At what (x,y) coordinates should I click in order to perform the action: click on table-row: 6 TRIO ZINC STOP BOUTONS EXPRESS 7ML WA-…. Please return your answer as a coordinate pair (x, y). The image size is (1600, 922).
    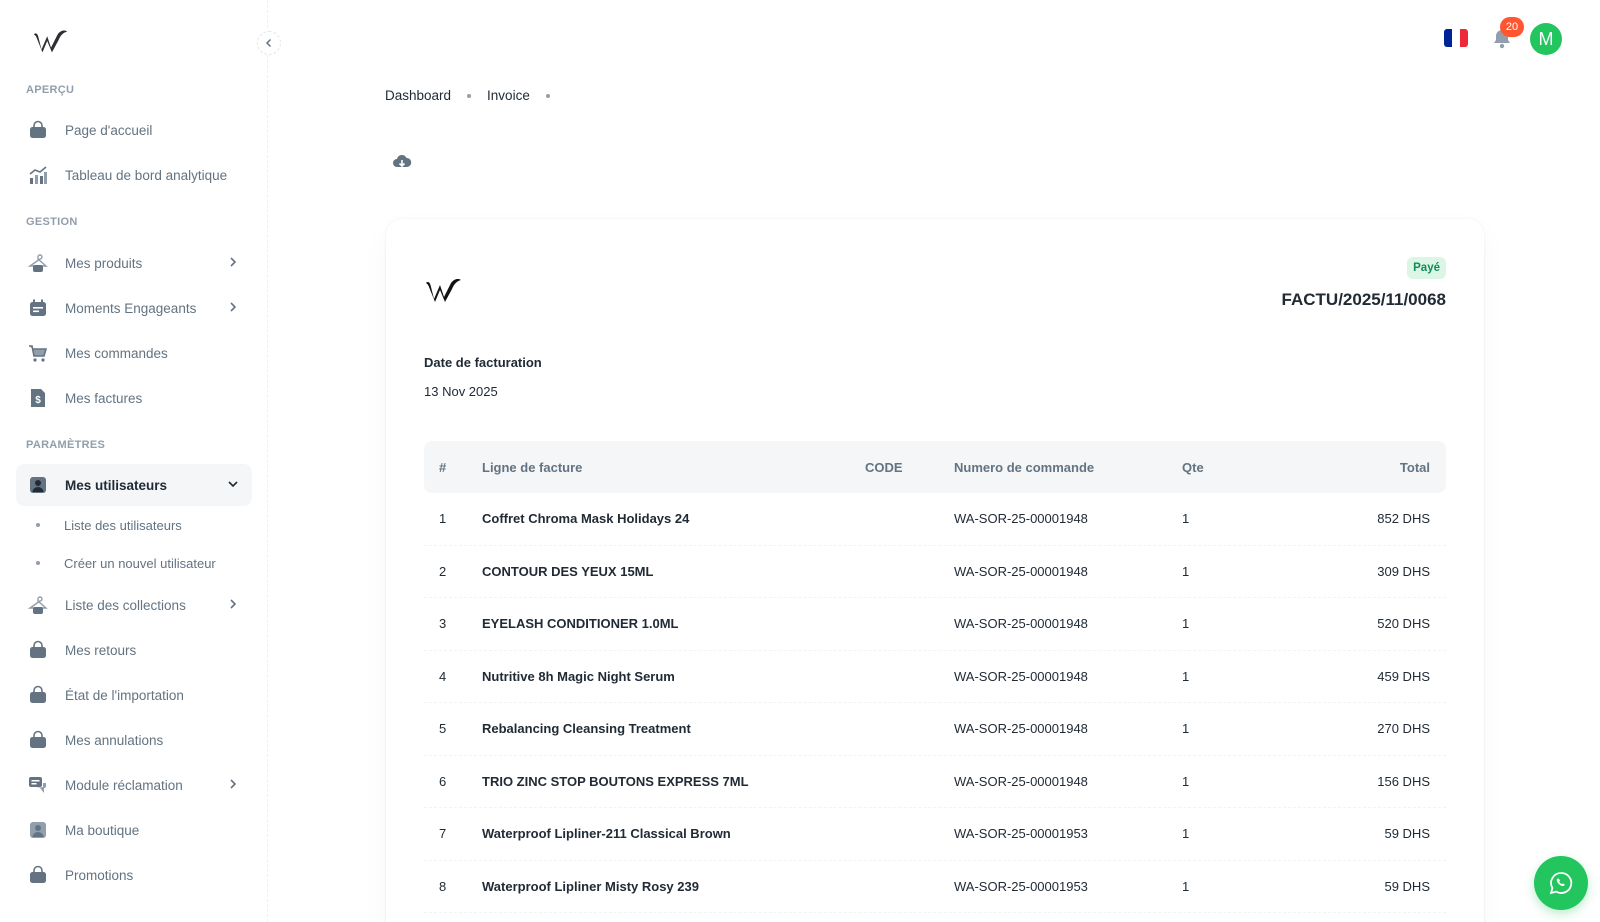
    Looking at the image, I should click on (935, 782).